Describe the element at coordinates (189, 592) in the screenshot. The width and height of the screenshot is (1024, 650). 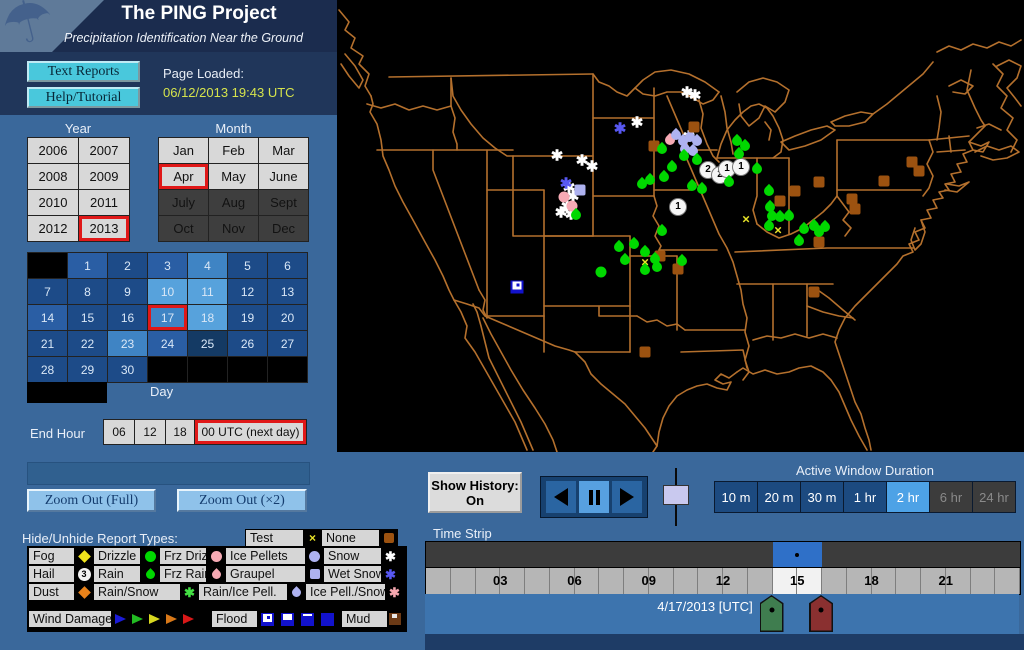
I see `legend-icon-cell-rain-snow: ✱` at that location.